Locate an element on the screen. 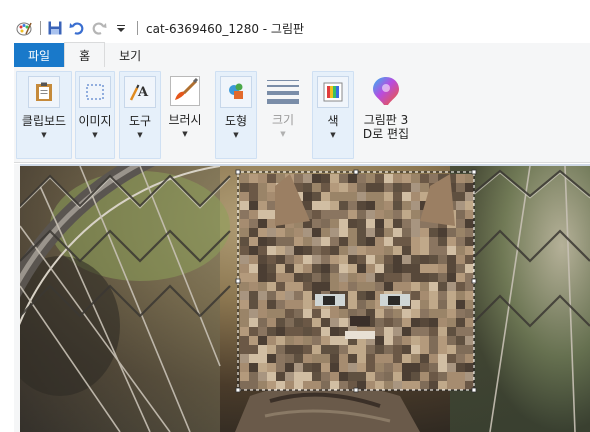 The height and width of the screenshot is (432, 590). clipboard-group: 클립보드 ▼ is located at coordinates (44, 115).